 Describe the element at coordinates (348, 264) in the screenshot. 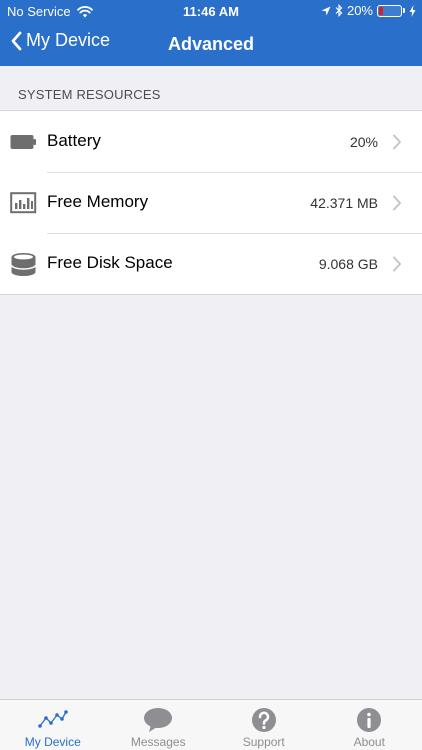

I see `row-value: 9.068 GB` at that location.